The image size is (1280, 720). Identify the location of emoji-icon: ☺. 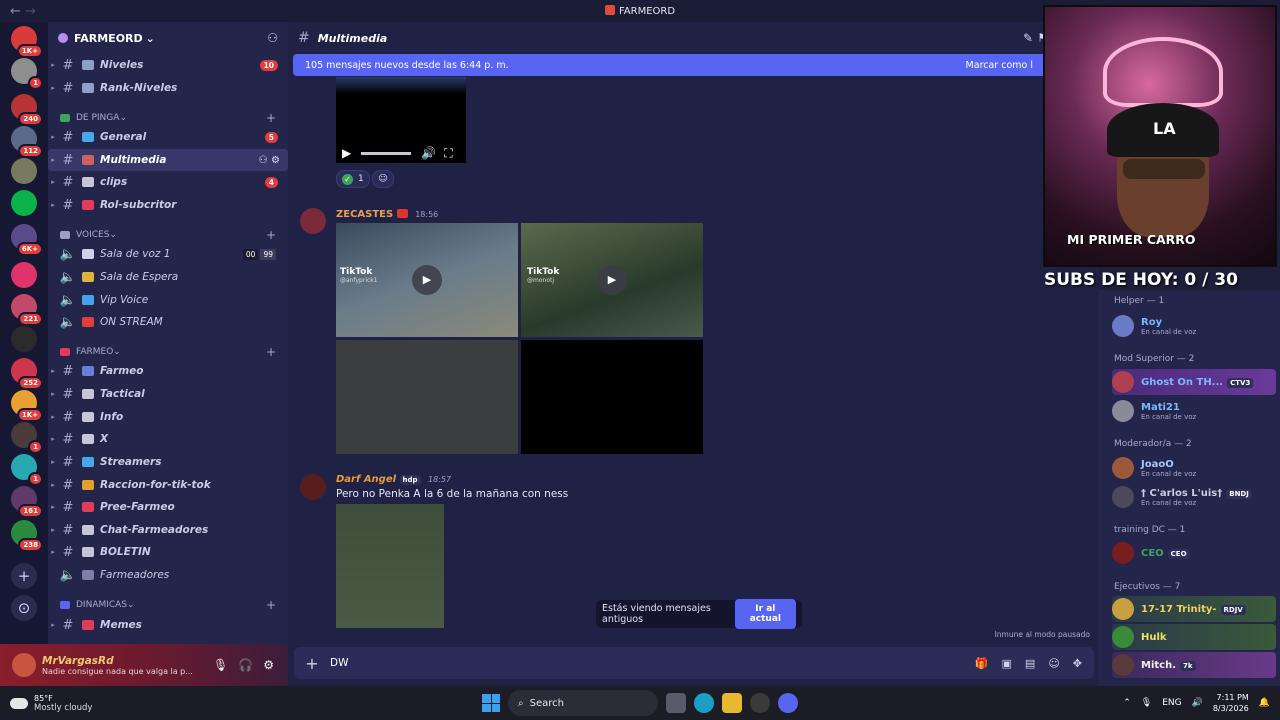
(1053, 663).